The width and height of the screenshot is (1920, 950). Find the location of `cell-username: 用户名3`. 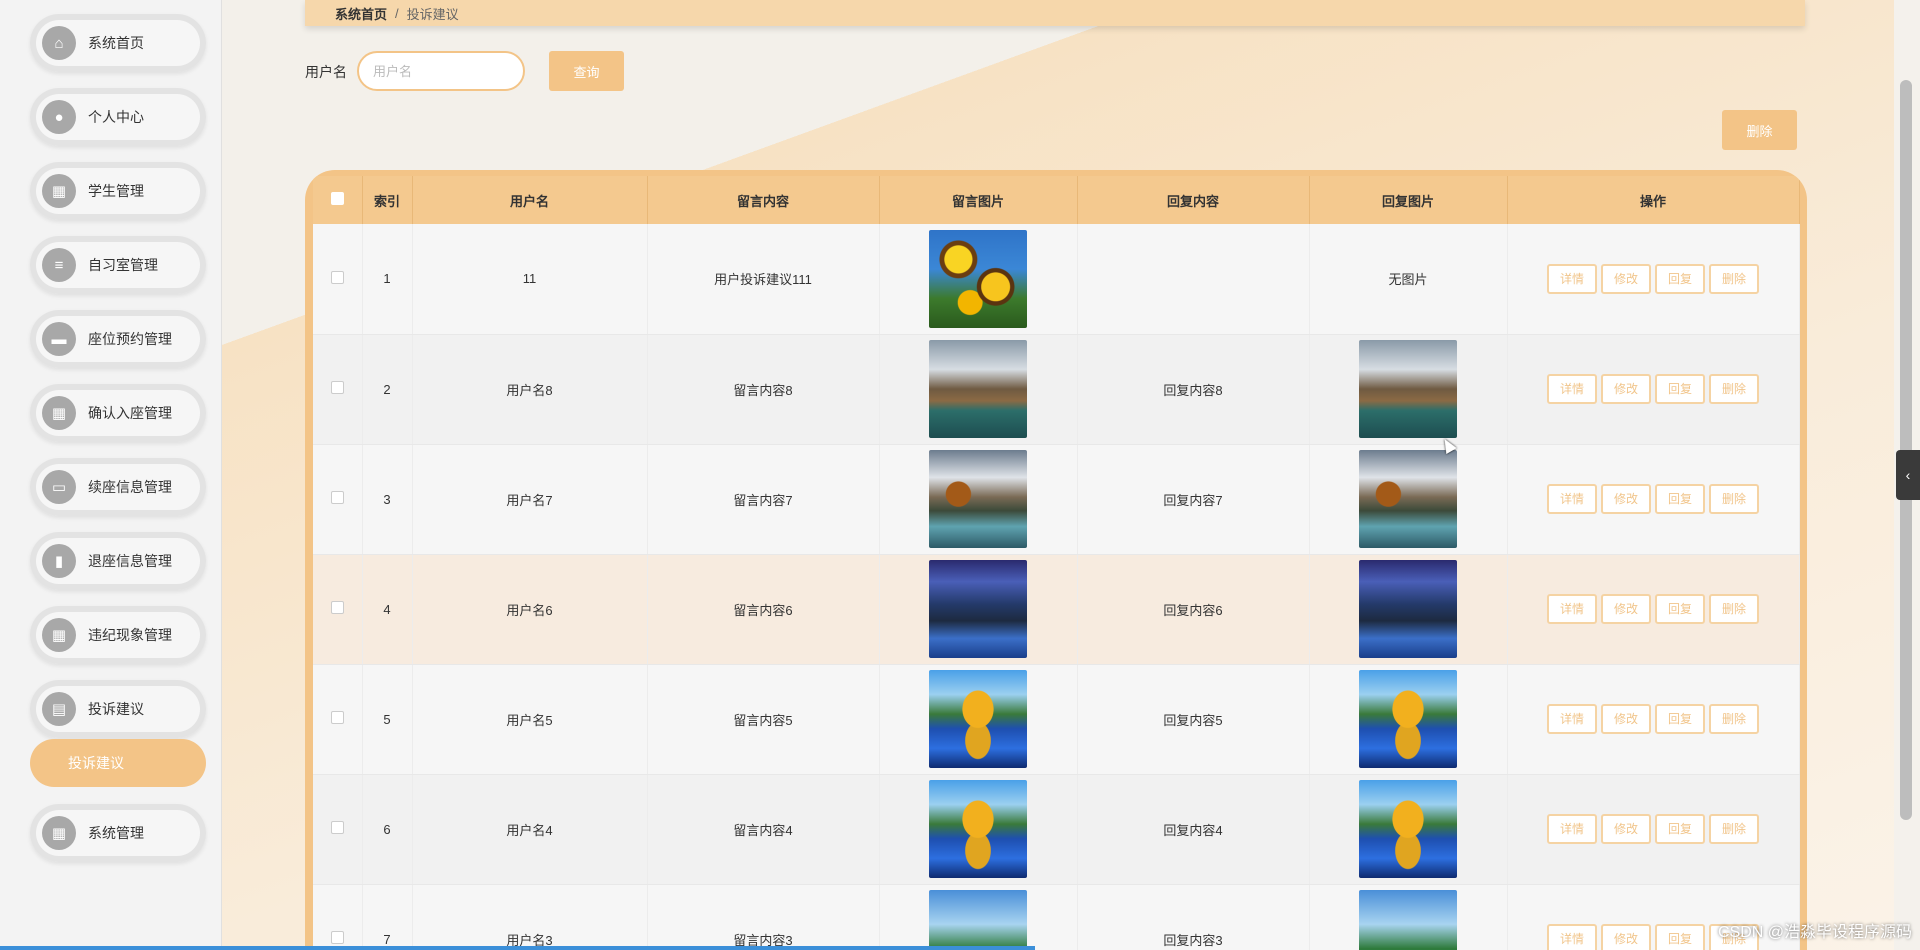

cell-username: 用户名3 is located at coordinates (530, 917).